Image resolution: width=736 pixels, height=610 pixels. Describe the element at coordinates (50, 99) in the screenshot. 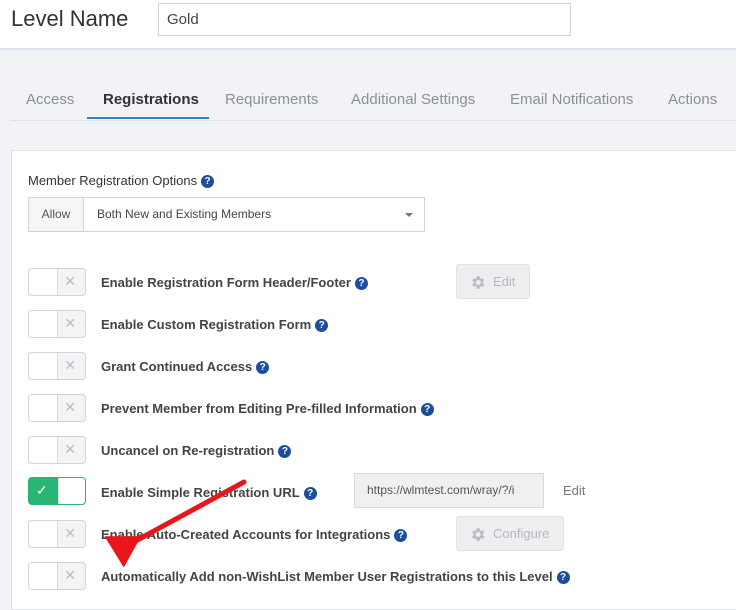

I see `tab-access: Access` at that location.